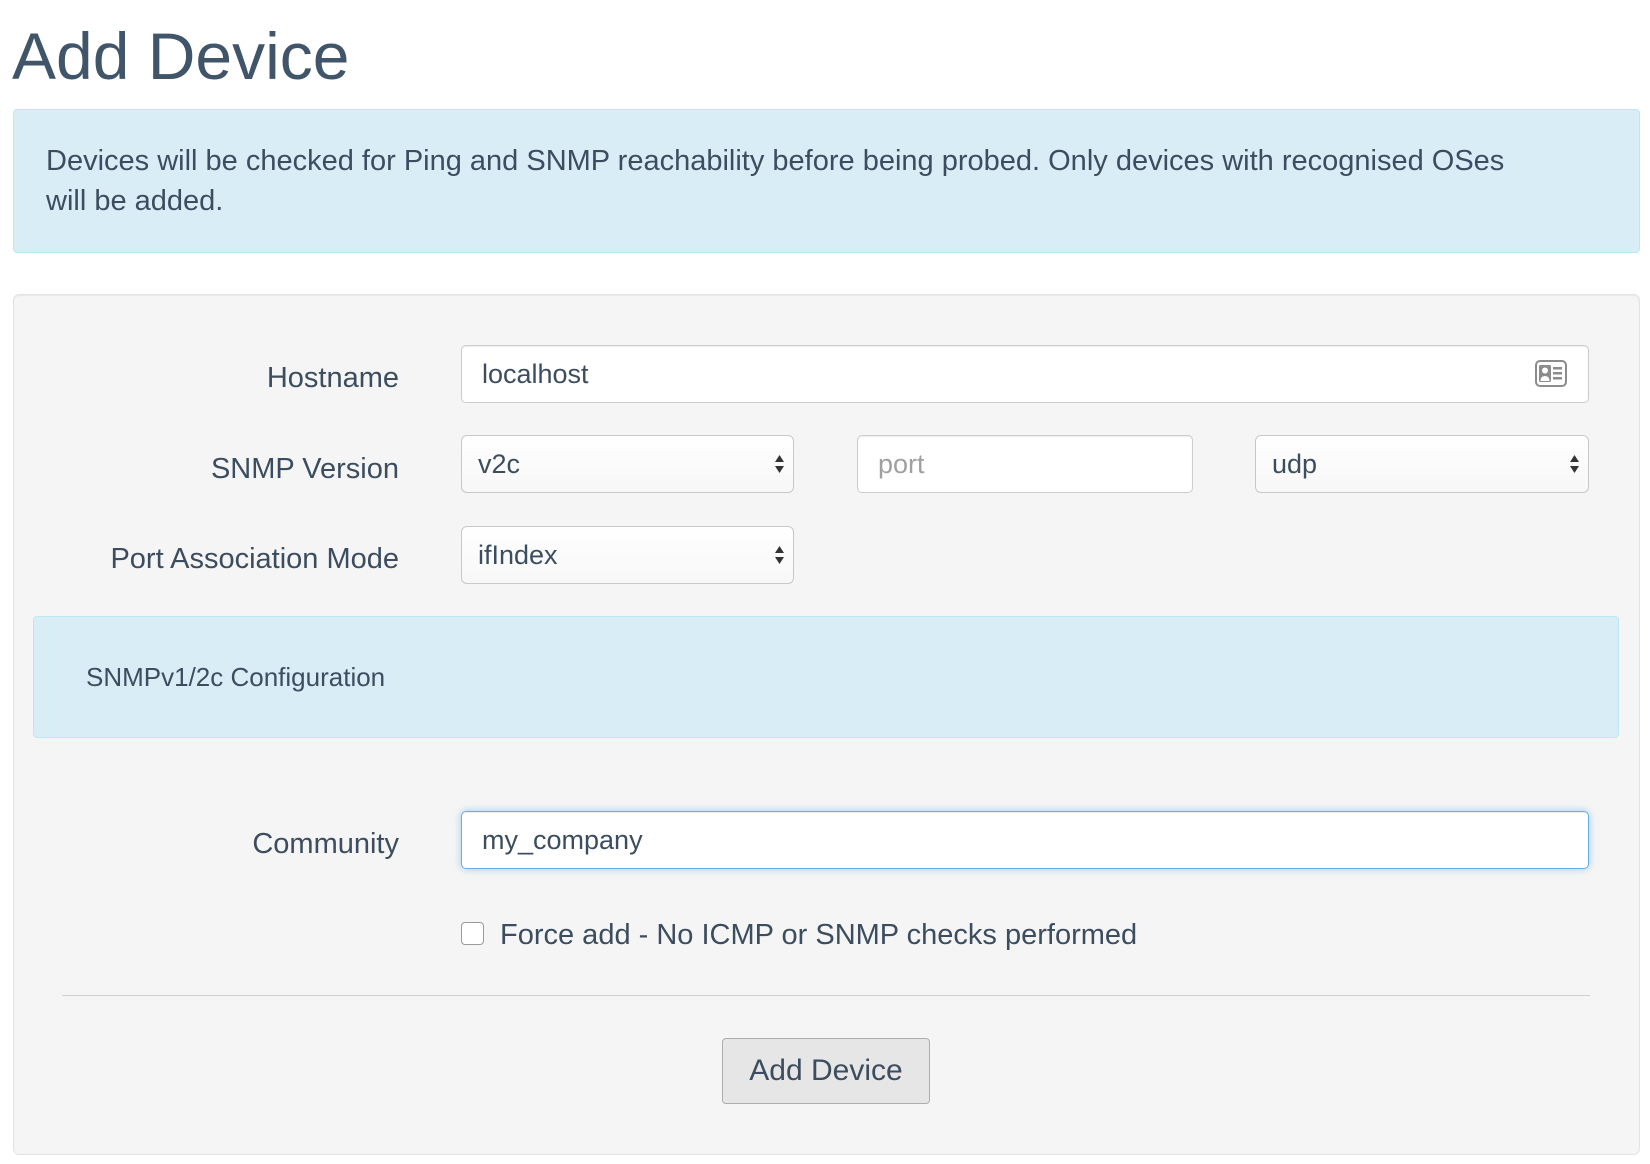  Describe the element at coordinates (236, 677) in the screenshot. I see `snmp-config-heading: SNMPv1/2c Configuration` at that location.